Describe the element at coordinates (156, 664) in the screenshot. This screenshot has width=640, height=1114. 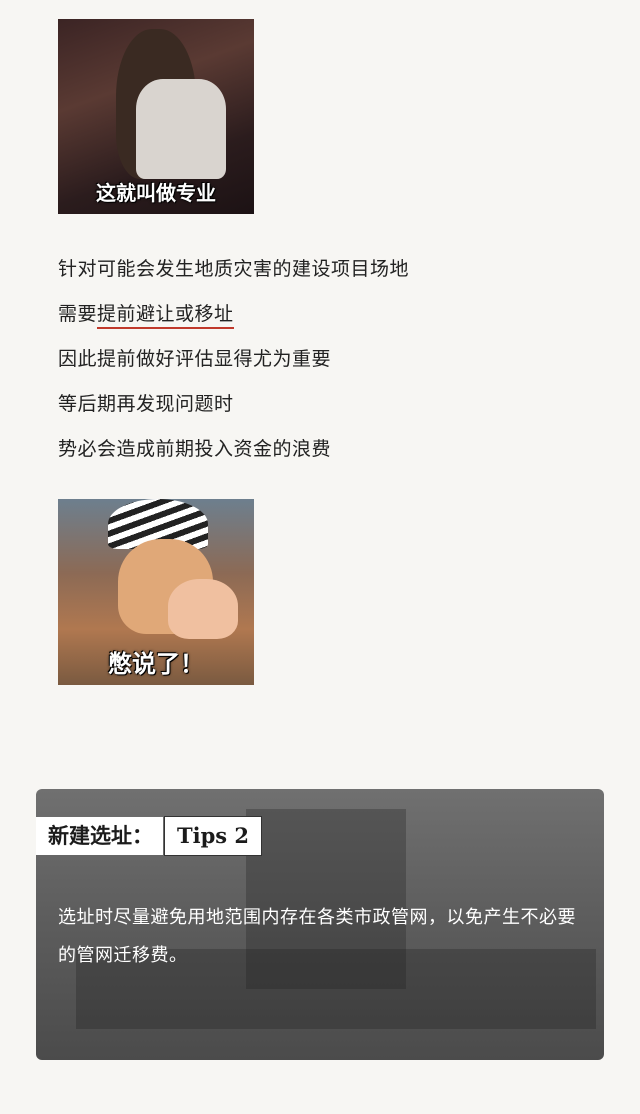
I see `meme-caption: 憋说了！` at that location.